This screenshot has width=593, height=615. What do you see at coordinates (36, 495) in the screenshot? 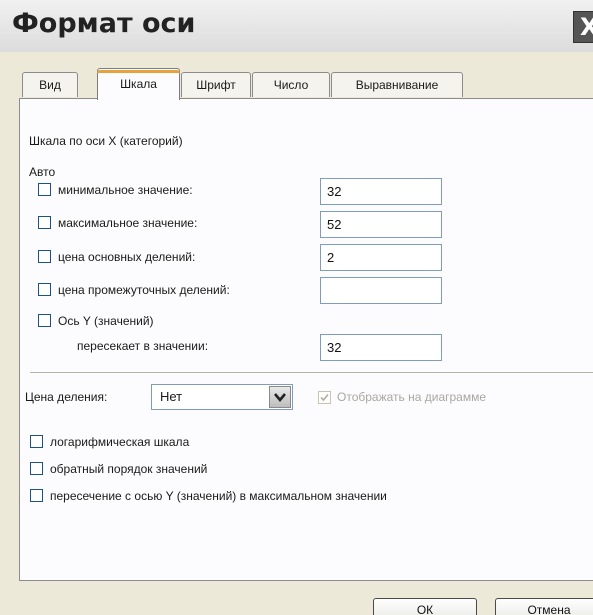
I see `cross-at-max-checkbox` at bounding box center [36, 495].